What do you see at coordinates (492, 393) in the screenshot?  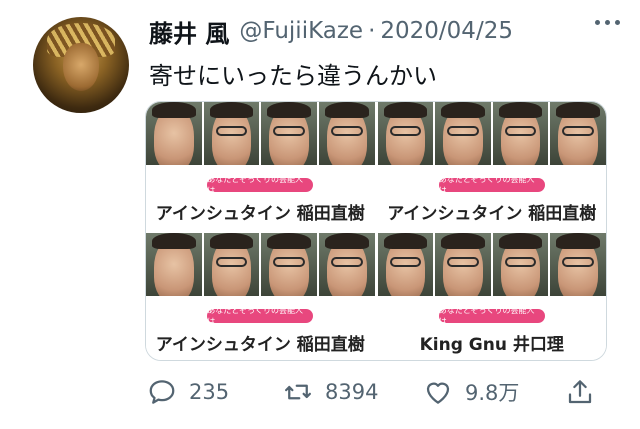 I see `like-count: 9.8万` at bounding box center [492, 393].